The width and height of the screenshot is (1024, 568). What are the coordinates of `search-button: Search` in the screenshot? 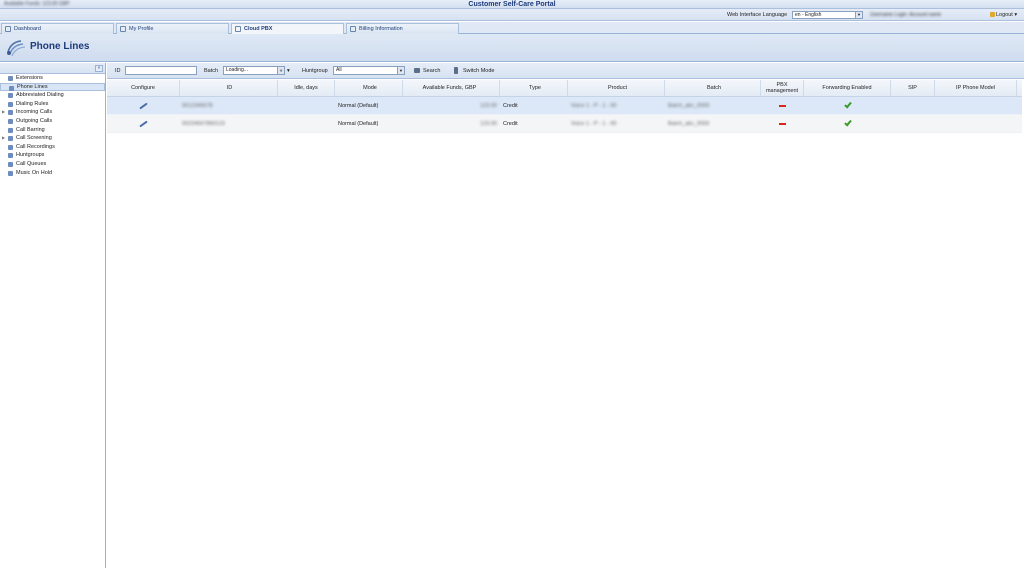 It's located at (427, 71).